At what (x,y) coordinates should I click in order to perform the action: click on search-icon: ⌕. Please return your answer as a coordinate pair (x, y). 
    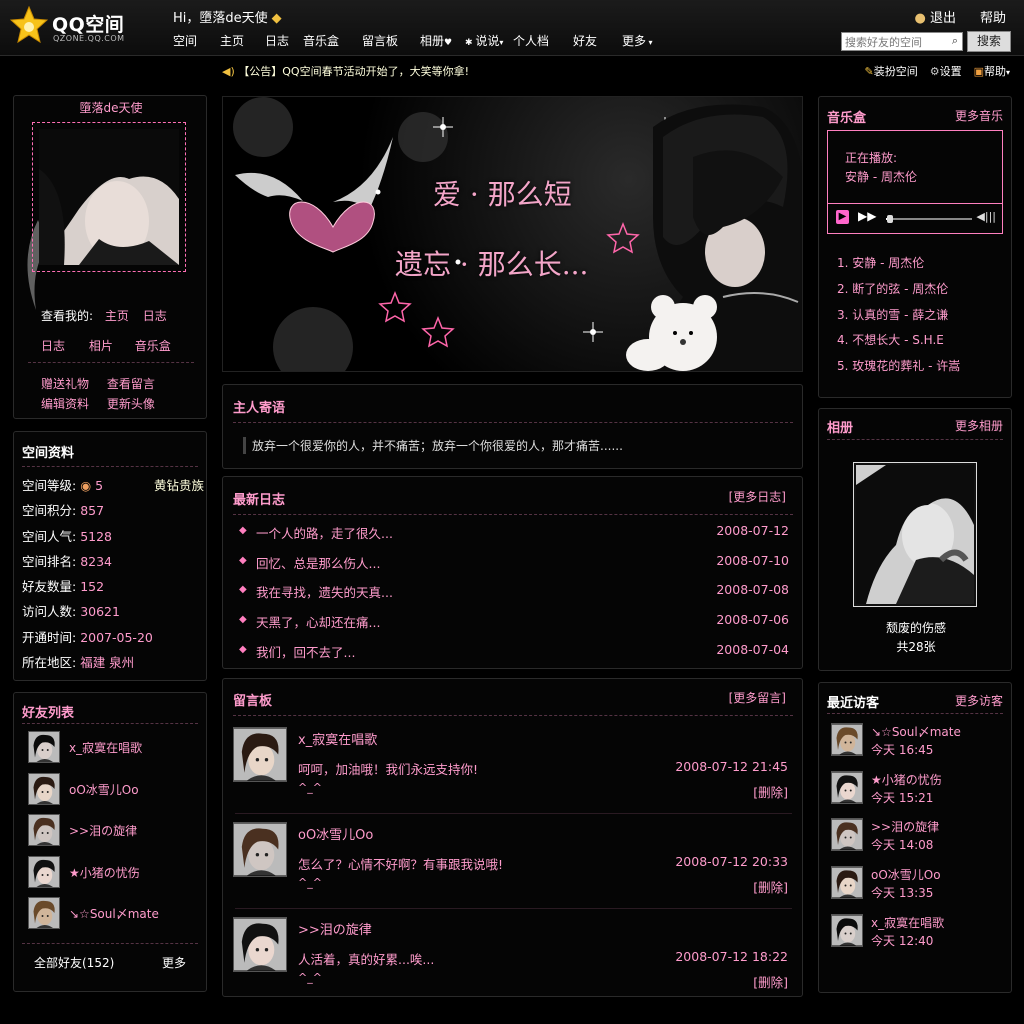
    Looking at the image, I should click on (955, 41).